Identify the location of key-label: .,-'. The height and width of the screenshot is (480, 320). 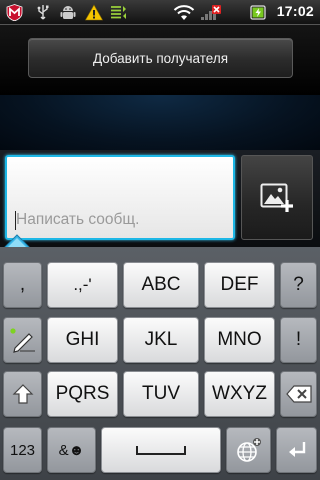
(82, 284).